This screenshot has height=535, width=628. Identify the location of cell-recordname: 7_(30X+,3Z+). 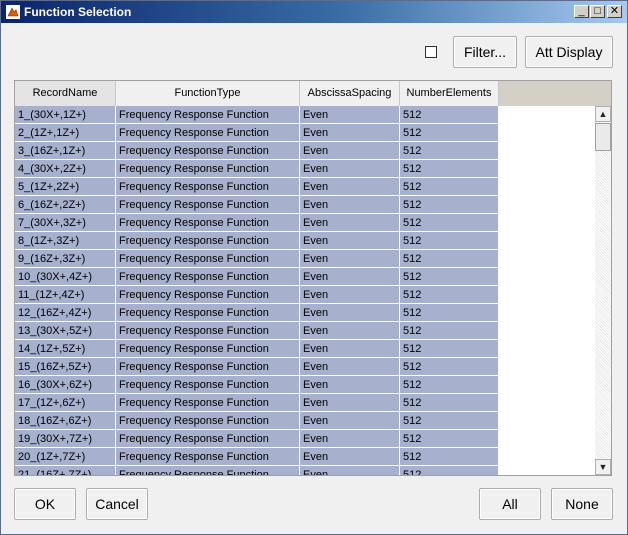
(65, 223).